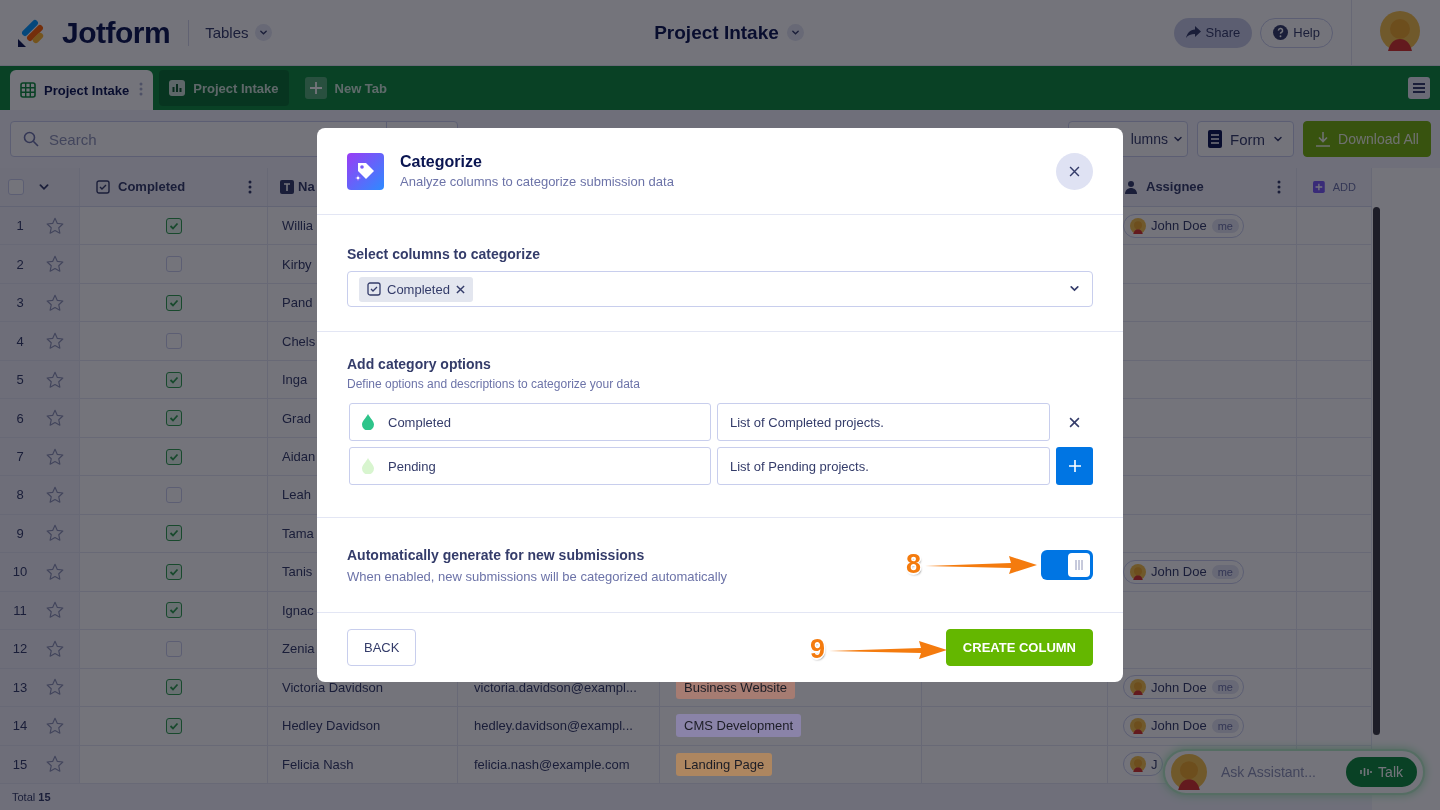  Describe the element at coordinates (1319, 187) in the screenshot. I see `add-column-icon` at that location.